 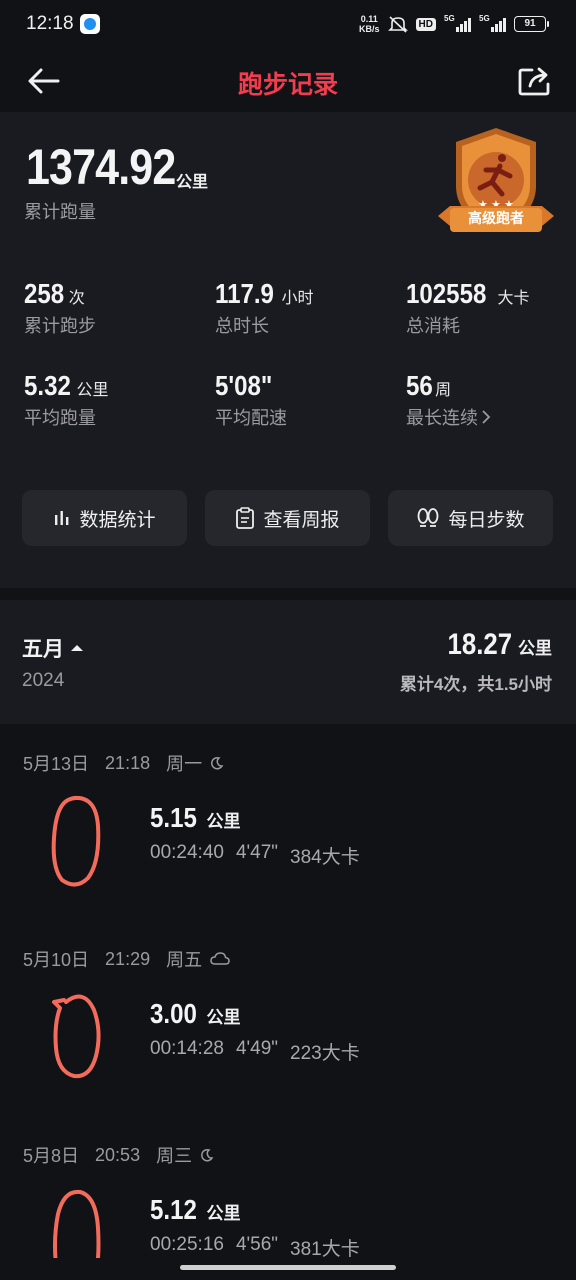 I want to click on clipboard-icon, so click(x=245, y=518).